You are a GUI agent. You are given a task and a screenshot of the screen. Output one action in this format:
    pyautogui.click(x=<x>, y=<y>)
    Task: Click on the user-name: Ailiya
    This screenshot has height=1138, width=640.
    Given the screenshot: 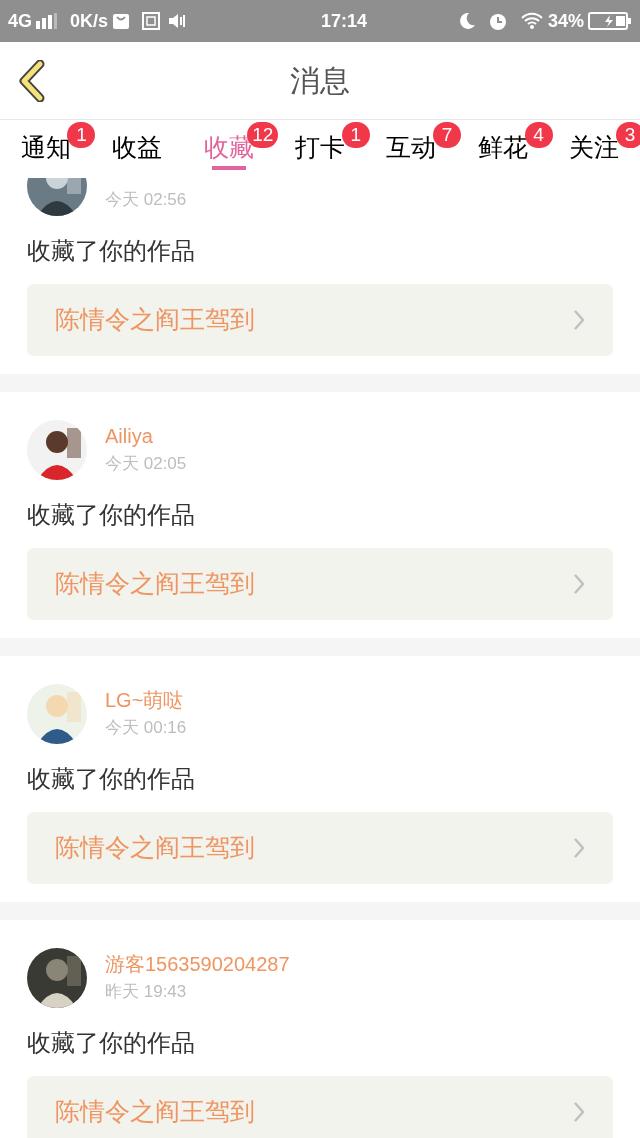 What is the action you would take?
    pyautogui.click(x=146, y=436)
    